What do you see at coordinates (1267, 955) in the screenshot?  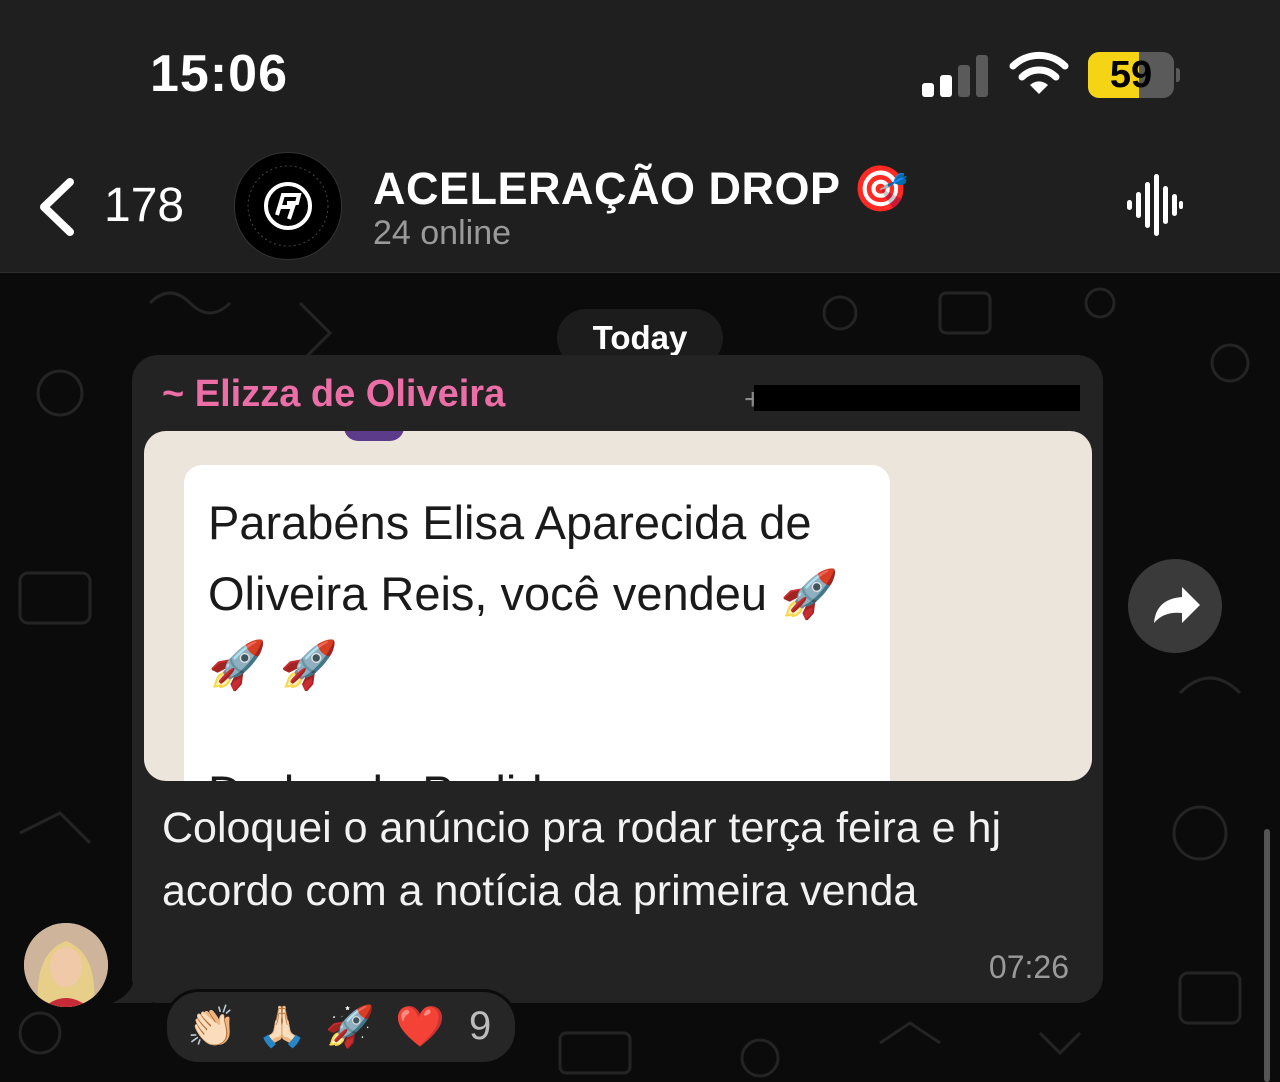 I see `scrollbar` at bounding box center [1267, 955].